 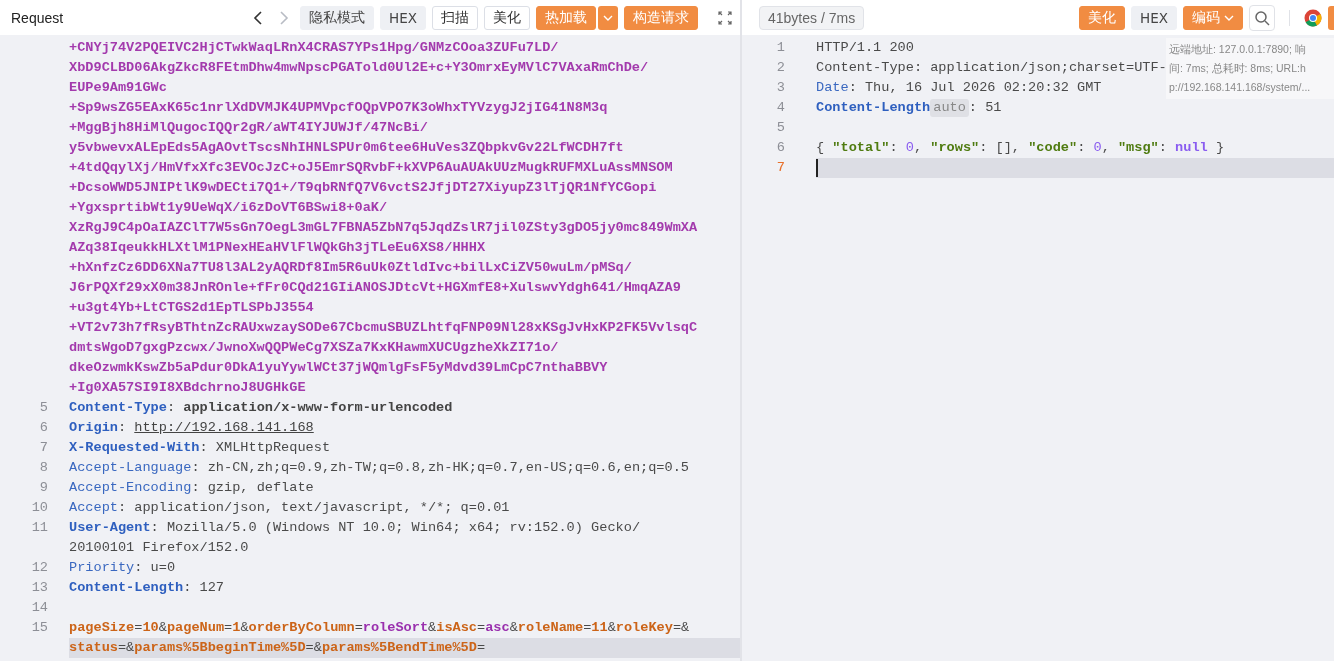 I want to click on code-text: : zh-CN,zh;q=0.9,zh-TW;q=0.8,zh-HK;q=0.7,en-US;q=0.6,en;q=0.5, so click(x=440, y=468).